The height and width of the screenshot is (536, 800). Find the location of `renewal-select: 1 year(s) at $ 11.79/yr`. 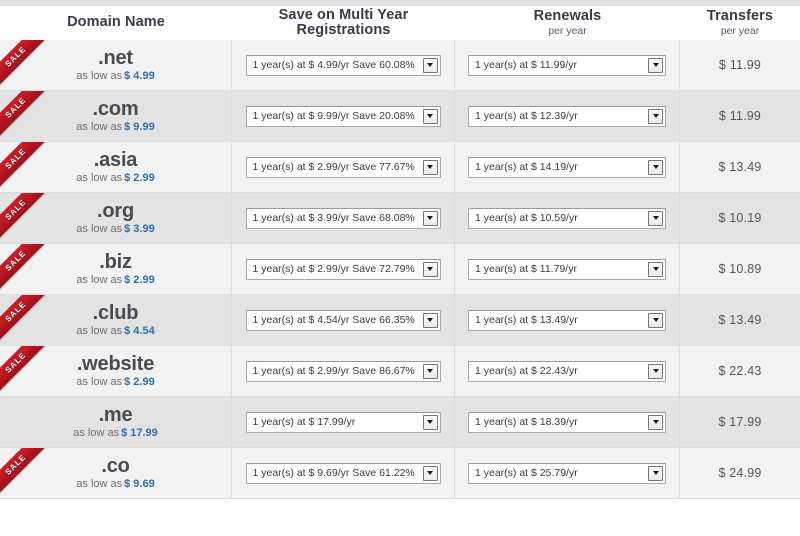

renewal-select: 1 year(s) at $ 11.79/yr is located at coordinates (567, 269).